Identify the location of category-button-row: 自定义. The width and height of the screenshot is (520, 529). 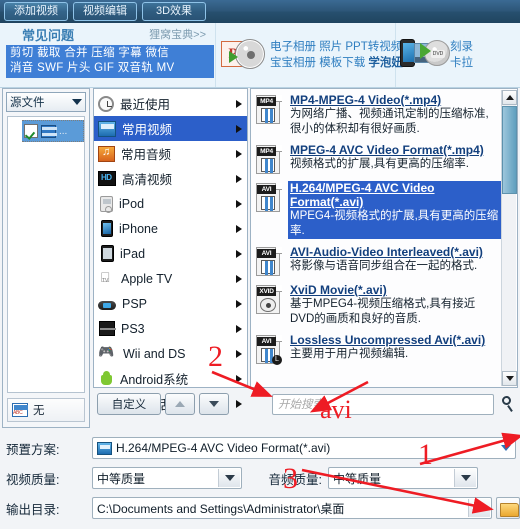
(170, 404).